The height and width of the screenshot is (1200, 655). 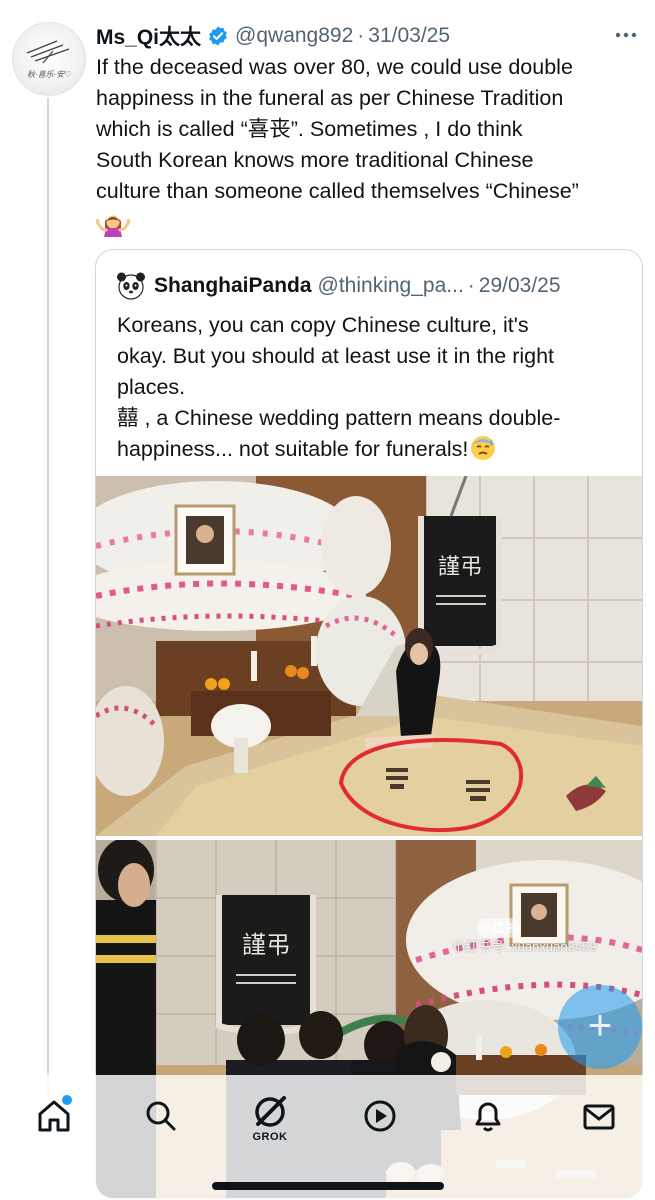 I want to click on banner-text-2: 謹弔, so click(x=266, y=945).